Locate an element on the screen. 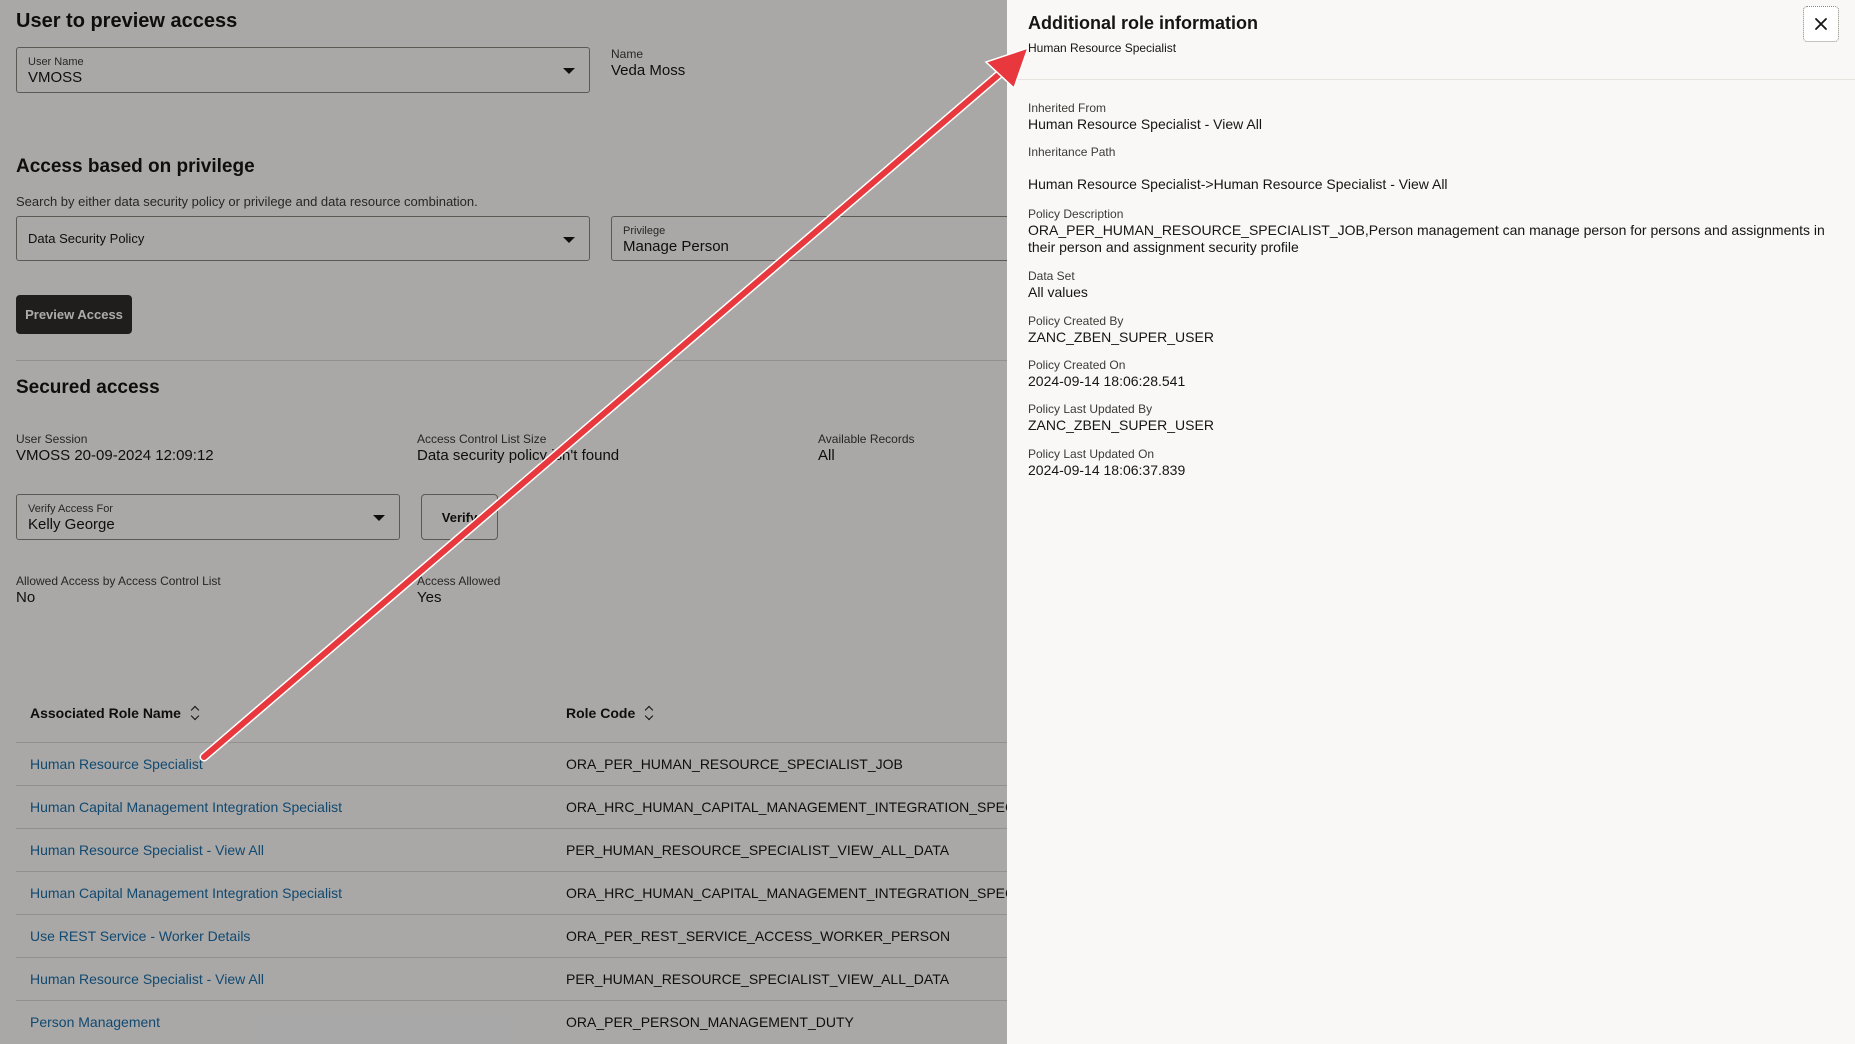 The image size is (1855, 1044). drawer-subtitle: Human Resource Specialist is located at coordinates (1102, 48).